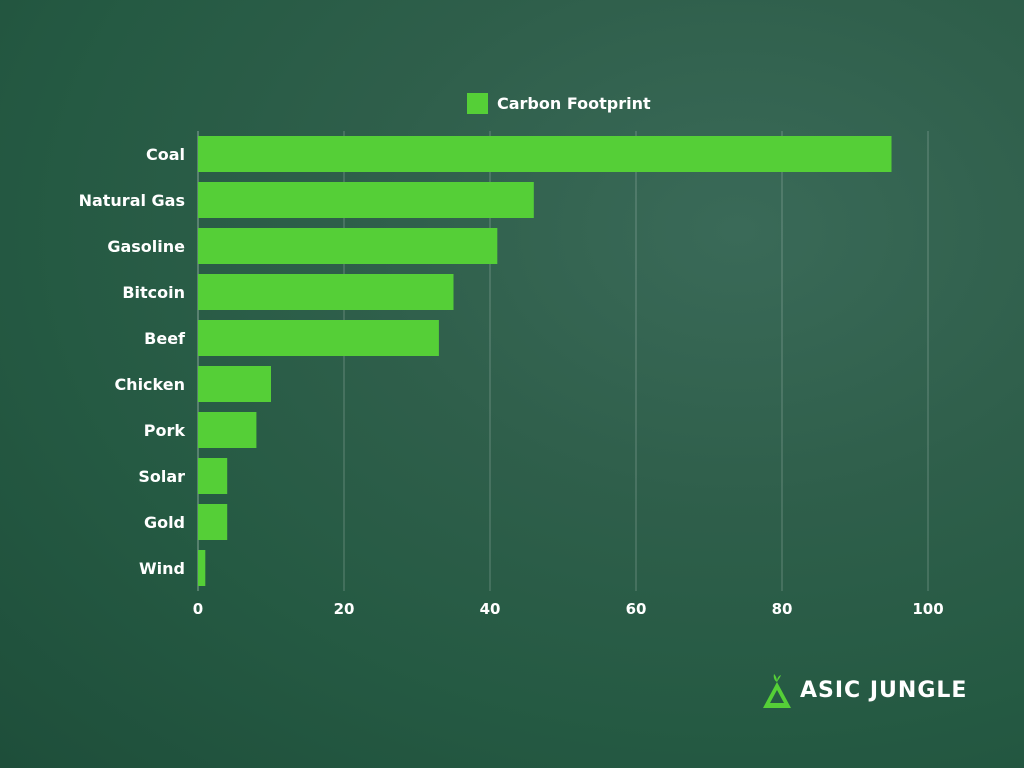 Image resolution: width=1024 pixels, height=768 pixels. Describe the element at coordinates (326, 292) in the screenshot. I see `bar-bitcoin` at that location.